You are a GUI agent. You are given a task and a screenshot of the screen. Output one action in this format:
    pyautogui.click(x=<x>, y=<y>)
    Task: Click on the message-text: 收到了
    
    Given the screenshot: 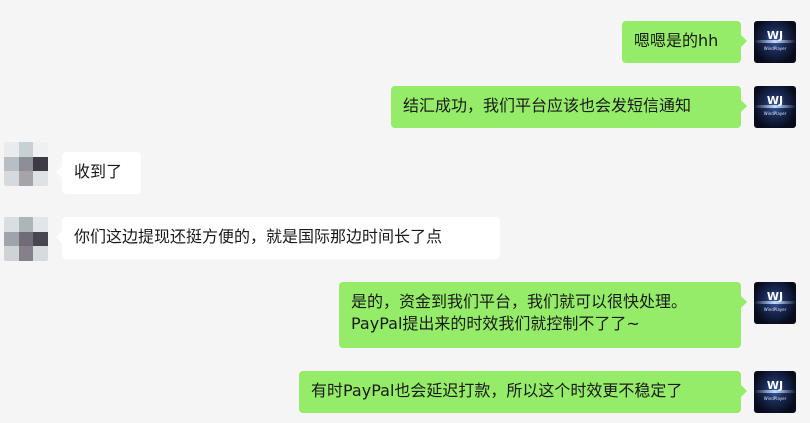 What is the action you would take?
    pyautogui.click(x=98, y=171)
    